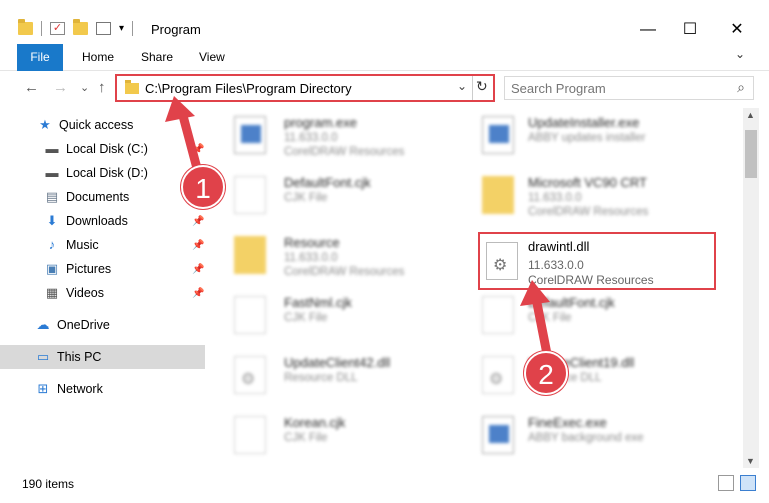 The height and width of the screenshot is (503, 769). Describe the element at coordinates (546, 373) in the screenshot. I see `step-2-badge: 2` at that location.